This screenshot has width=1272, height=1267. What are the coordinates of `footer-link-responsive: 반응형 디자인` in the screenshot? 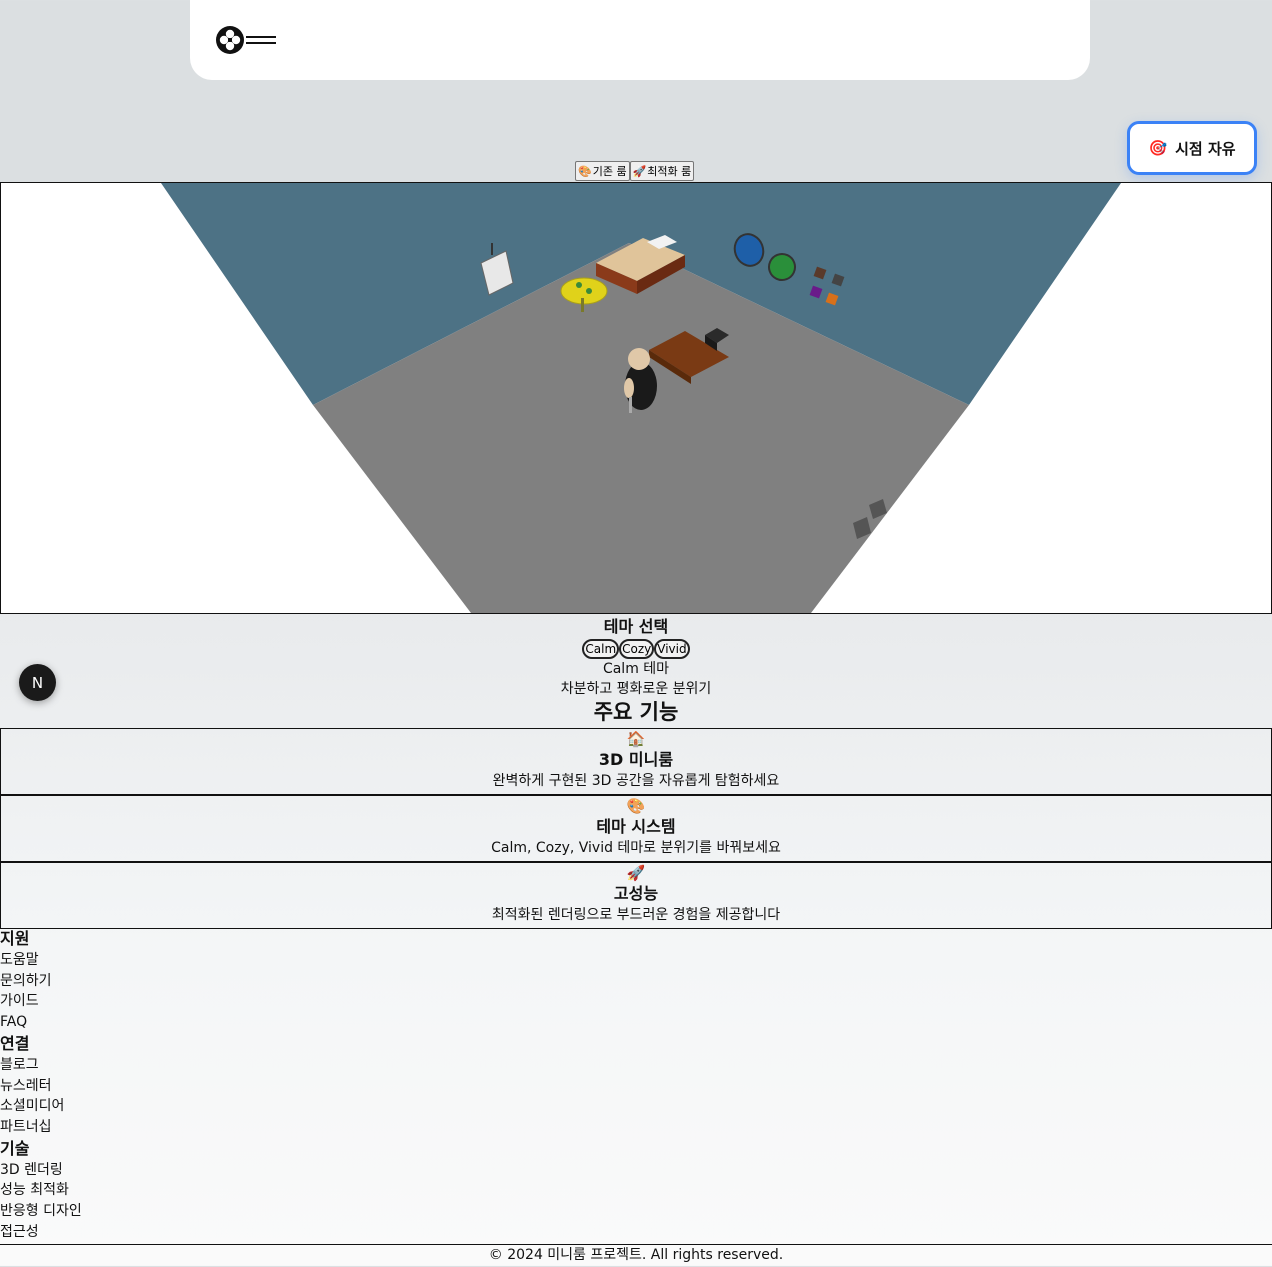 It's located at (41, 1211).